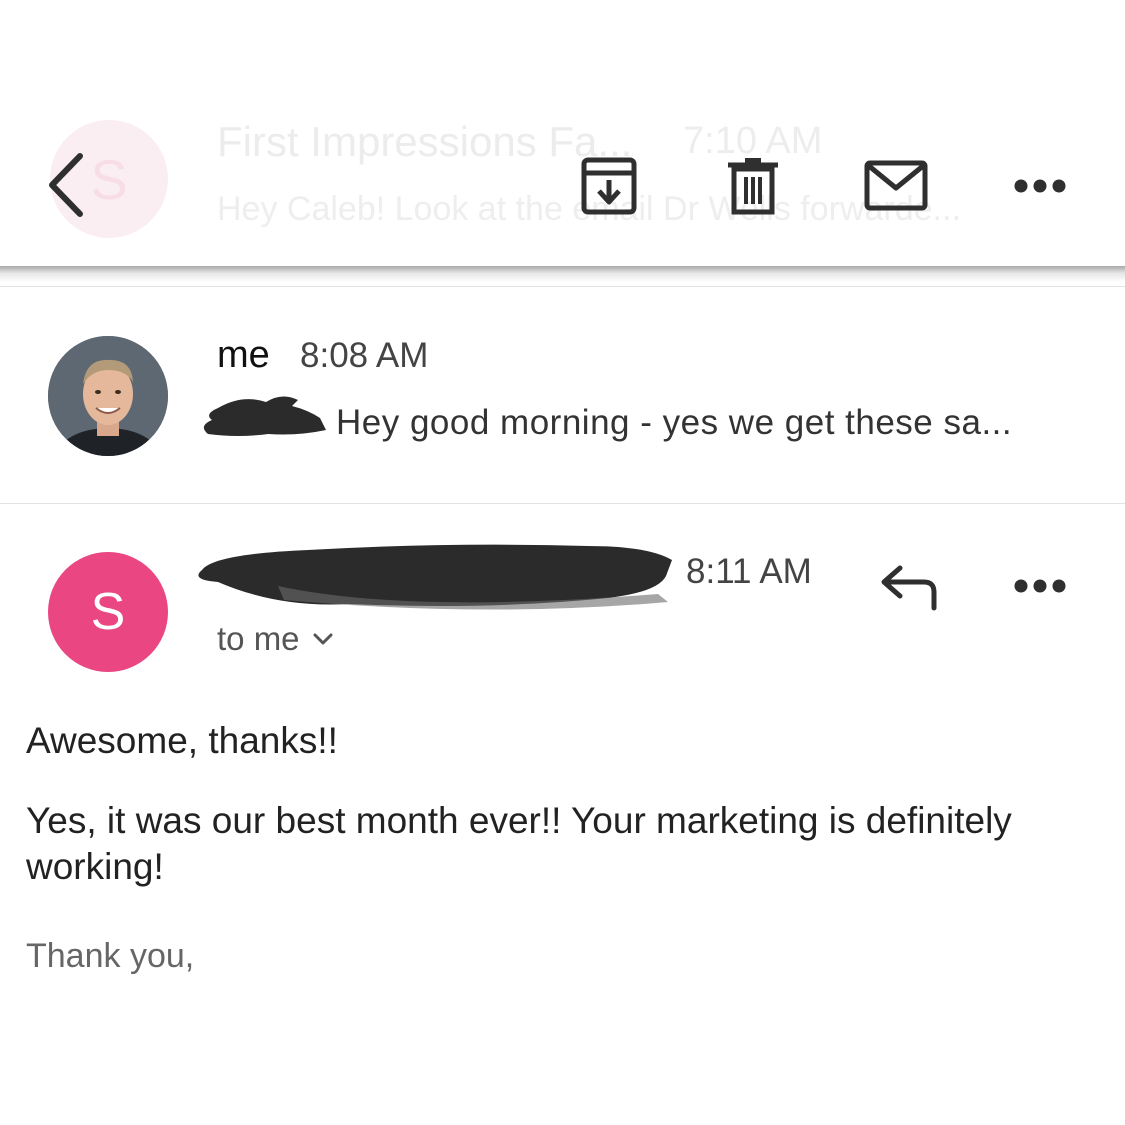  I want to click on avatar, so click(108, 396).